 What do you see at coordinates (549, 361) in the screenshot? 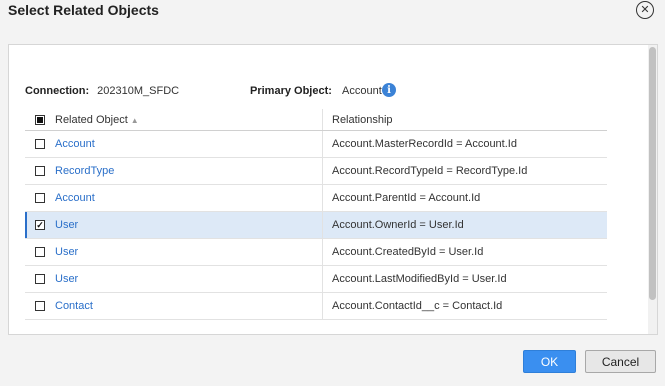
I see `ok-button: OK` at bounding box center [549, 361].